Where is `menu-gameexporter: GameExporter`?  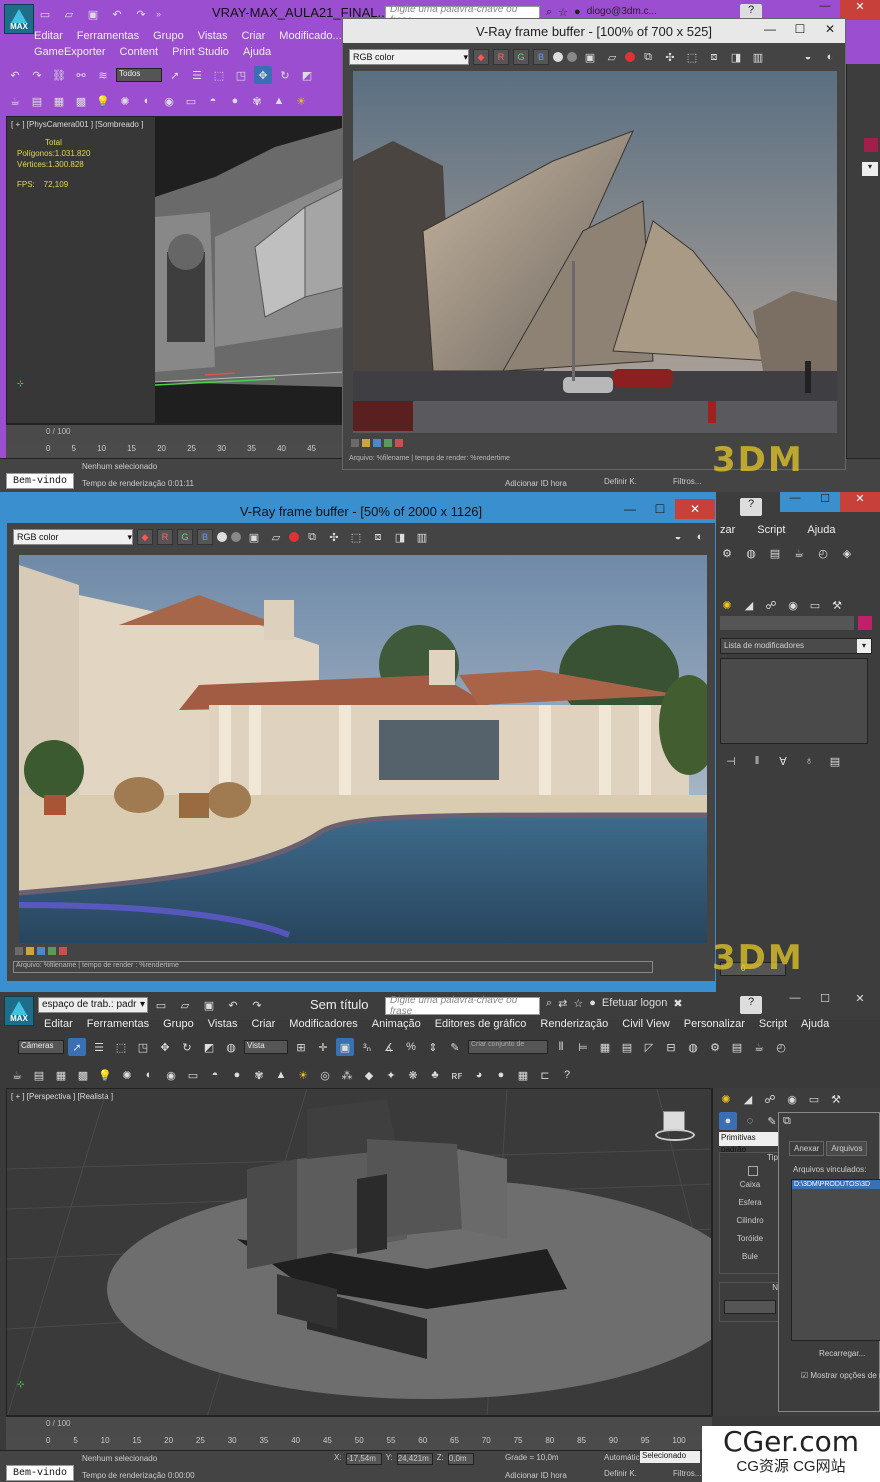
menu-gameexporter: GameExporter is located at coordinates (70, 52).